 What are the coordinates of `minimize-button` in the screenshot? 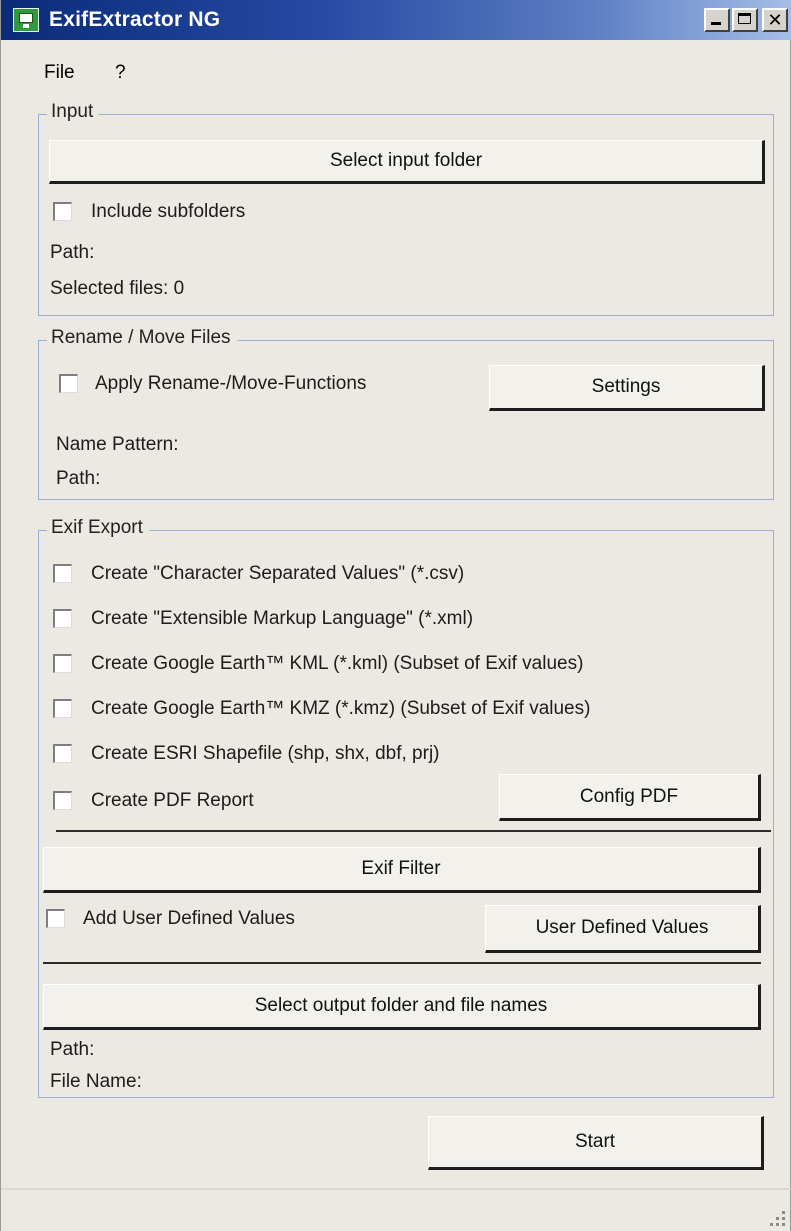 It's located at (717, 20).